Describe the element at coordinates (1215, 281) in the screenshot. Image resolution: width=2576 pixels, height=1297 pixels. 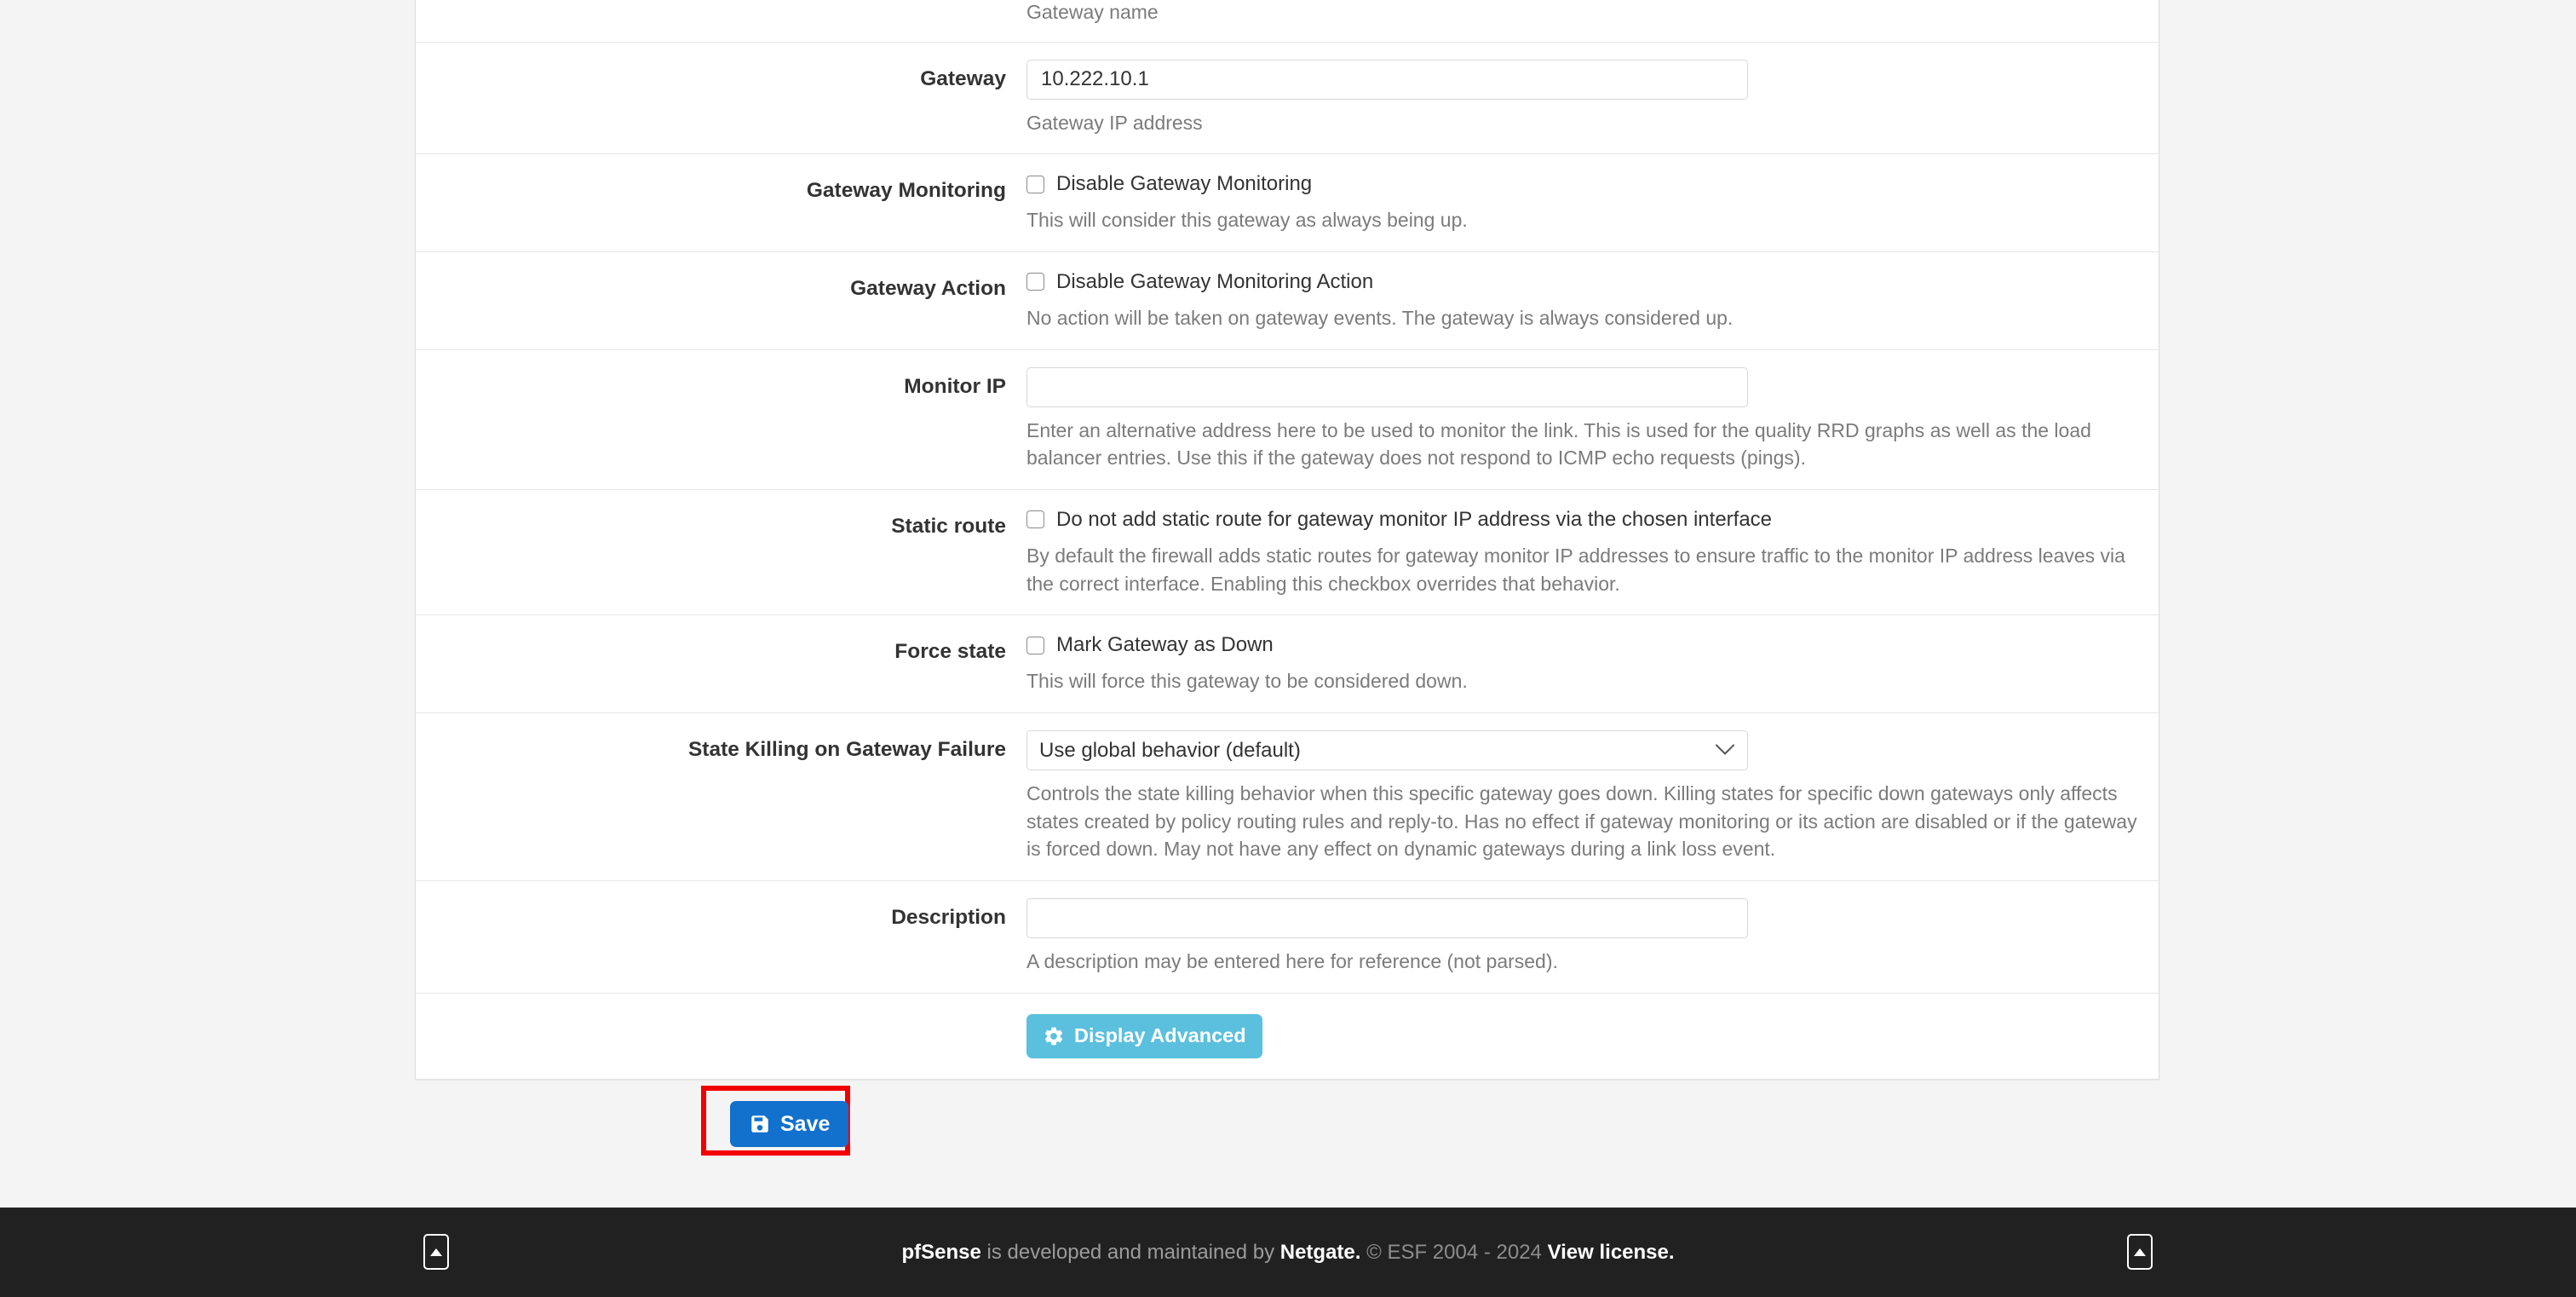
I see `checkbox-label-disable-gateway-monitoring-action: Disable Gateway Monitoring Action` at that location.